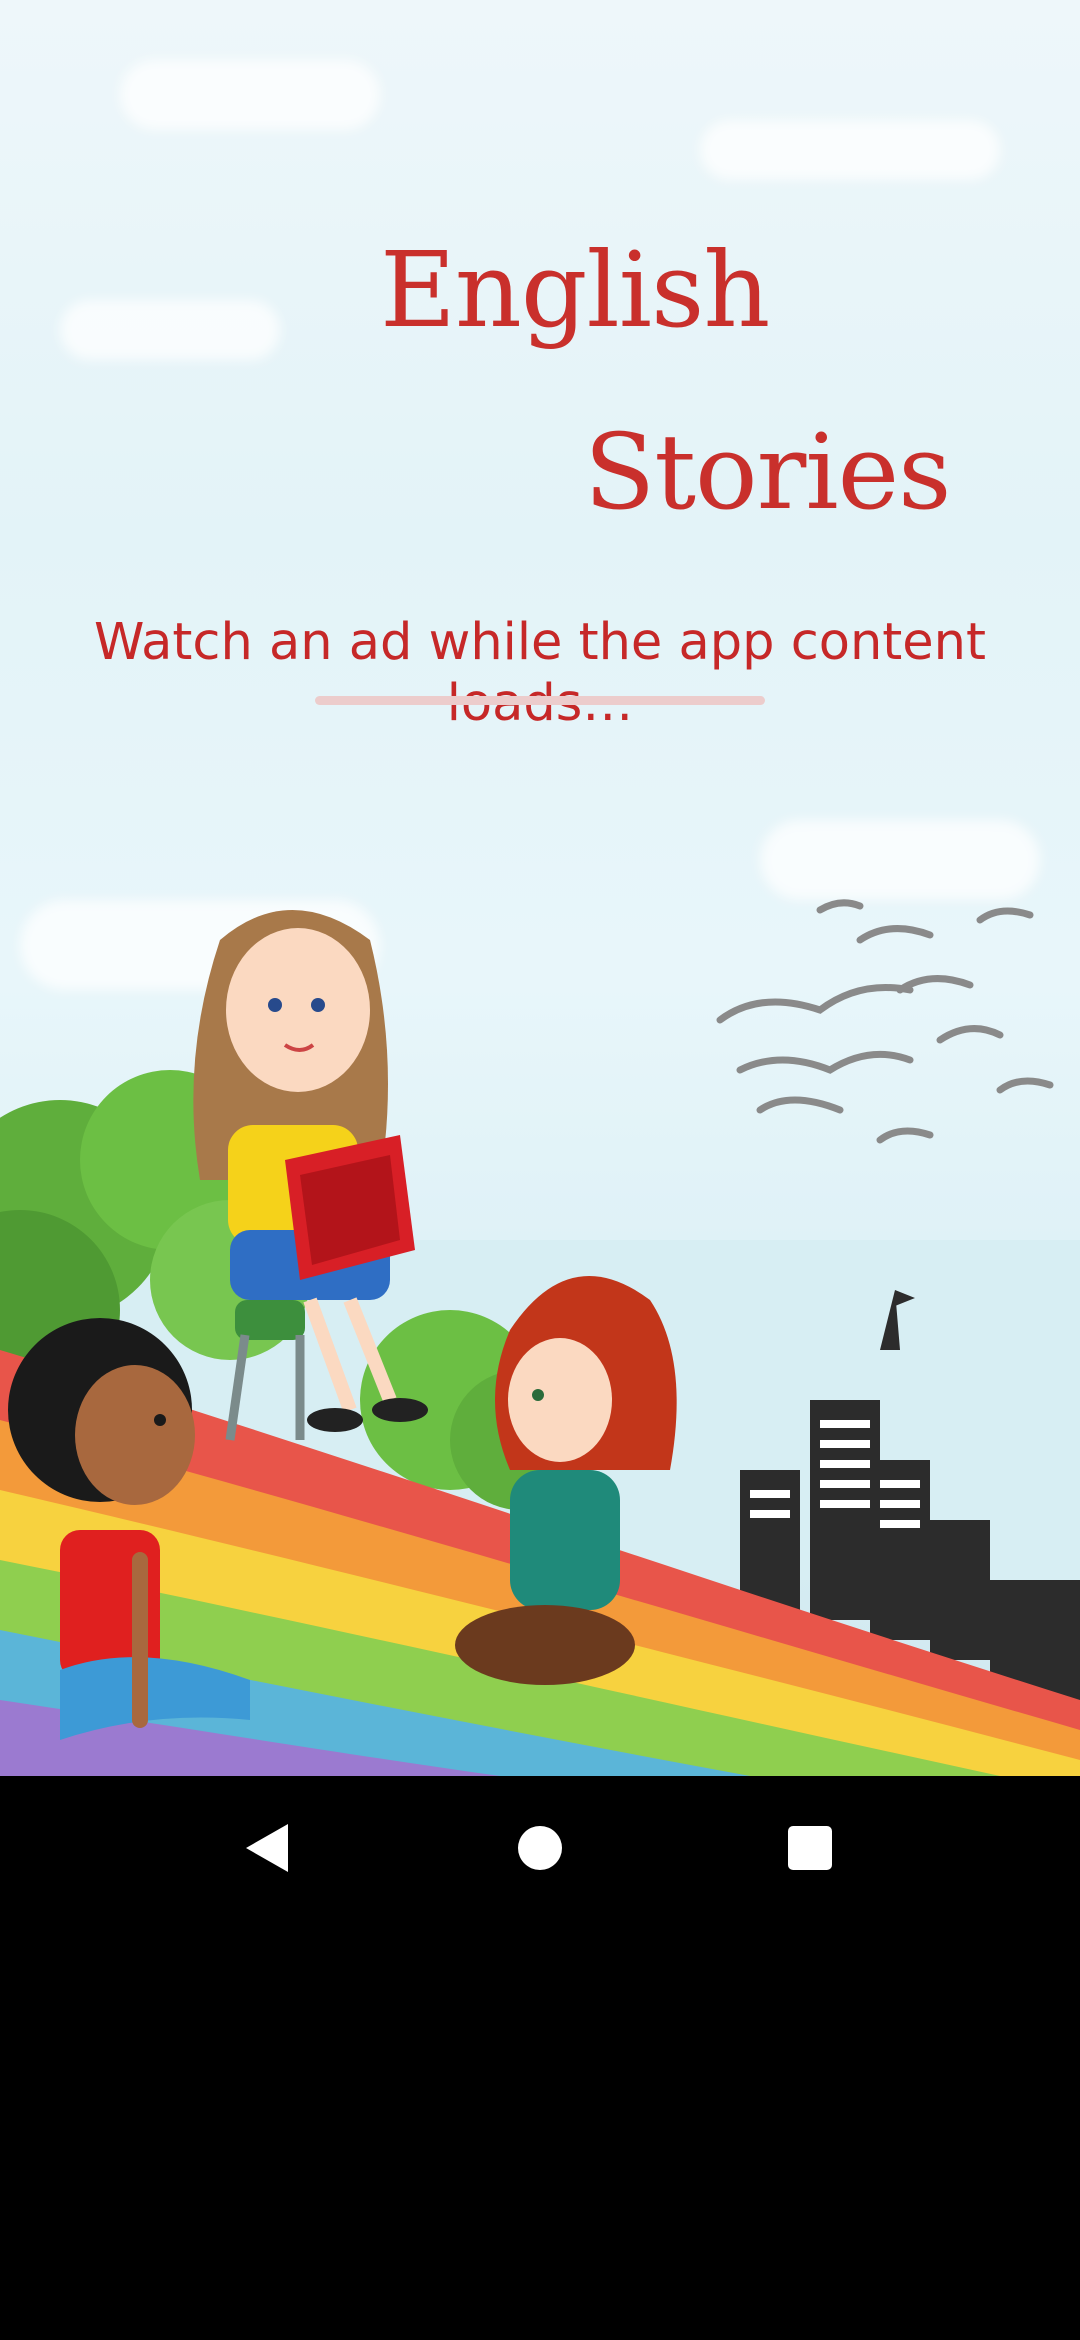 The width and height of the screenshot is (1080, 2340). I want to click on loading-progress-bar, so click(540, 700).